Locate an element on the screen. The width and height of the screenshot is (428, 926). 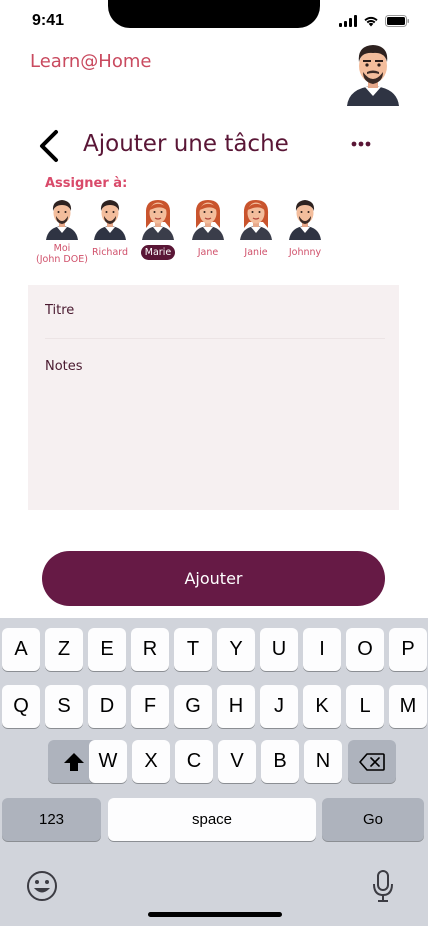
cellular-signal-icon is located at coordinates (348, 21).